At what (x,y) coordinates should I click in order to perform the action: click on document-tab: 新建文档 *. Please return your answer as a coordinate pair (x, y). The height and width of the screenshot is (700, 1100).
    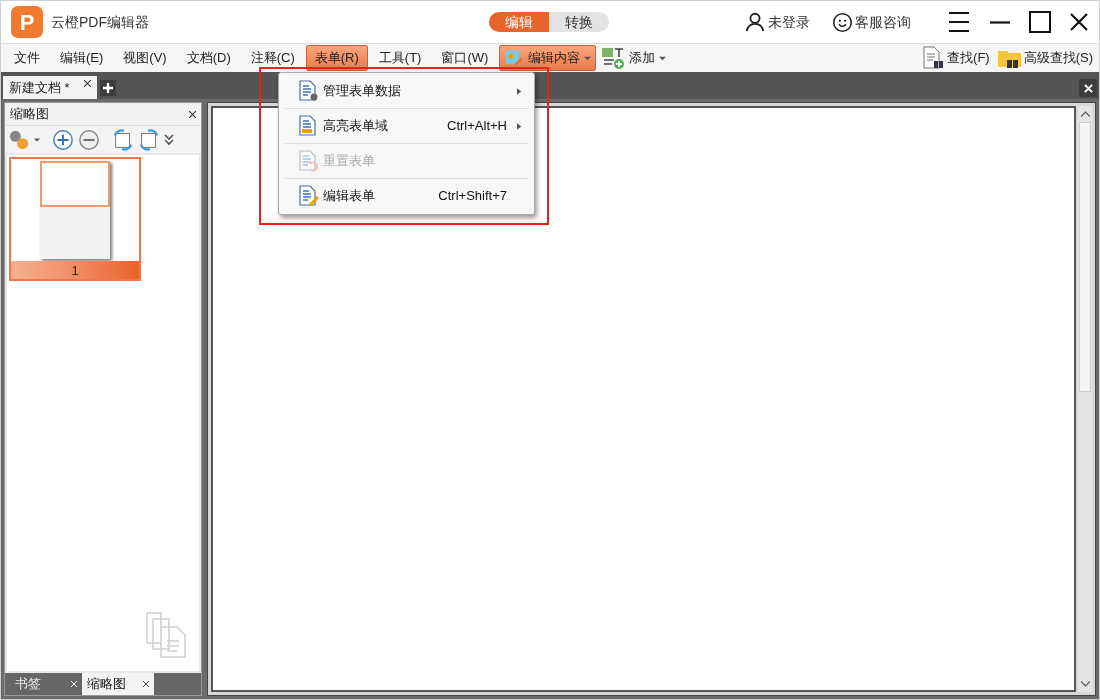
    Looking at the image, I should click on (50, 87).